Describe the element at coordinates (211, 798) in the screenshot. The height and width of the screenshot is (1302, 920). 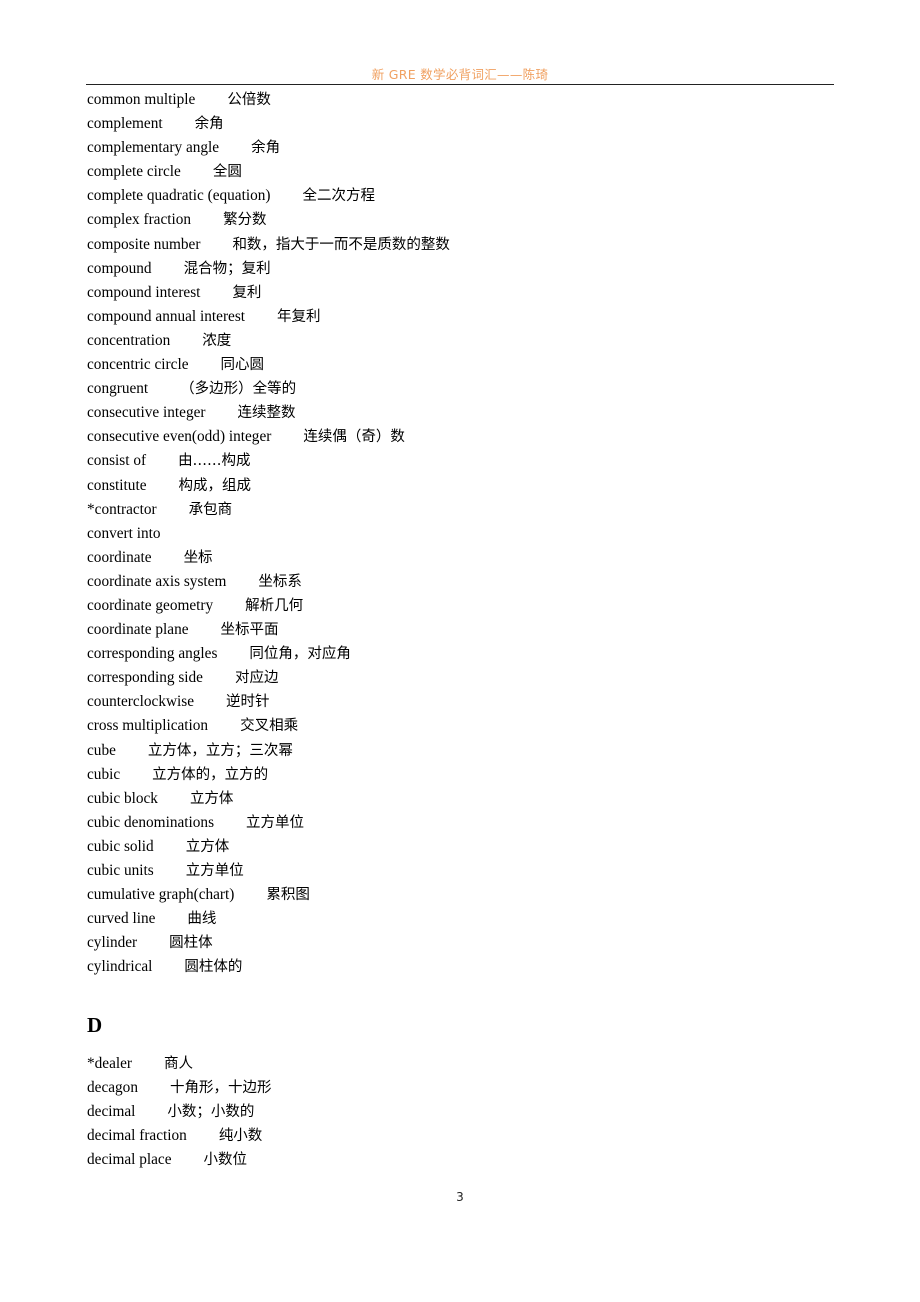
I see `entry-definition: 立方体` at that location.